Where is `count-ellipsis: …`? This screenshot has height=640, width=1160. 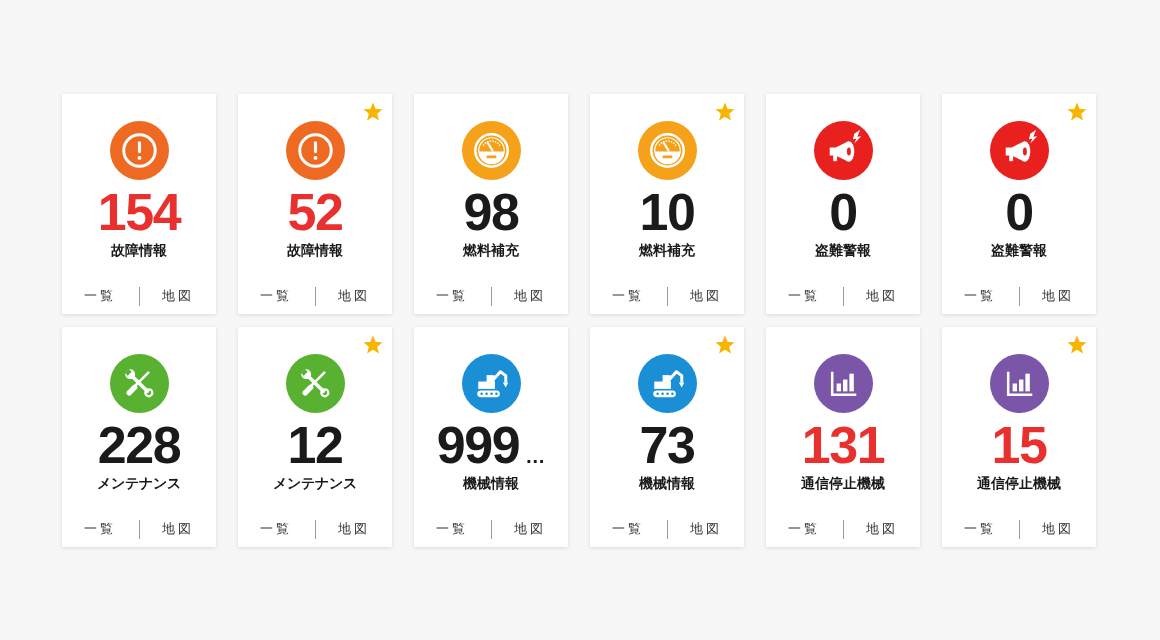 count-ellipsis: … is located at coordinates (535, 456).